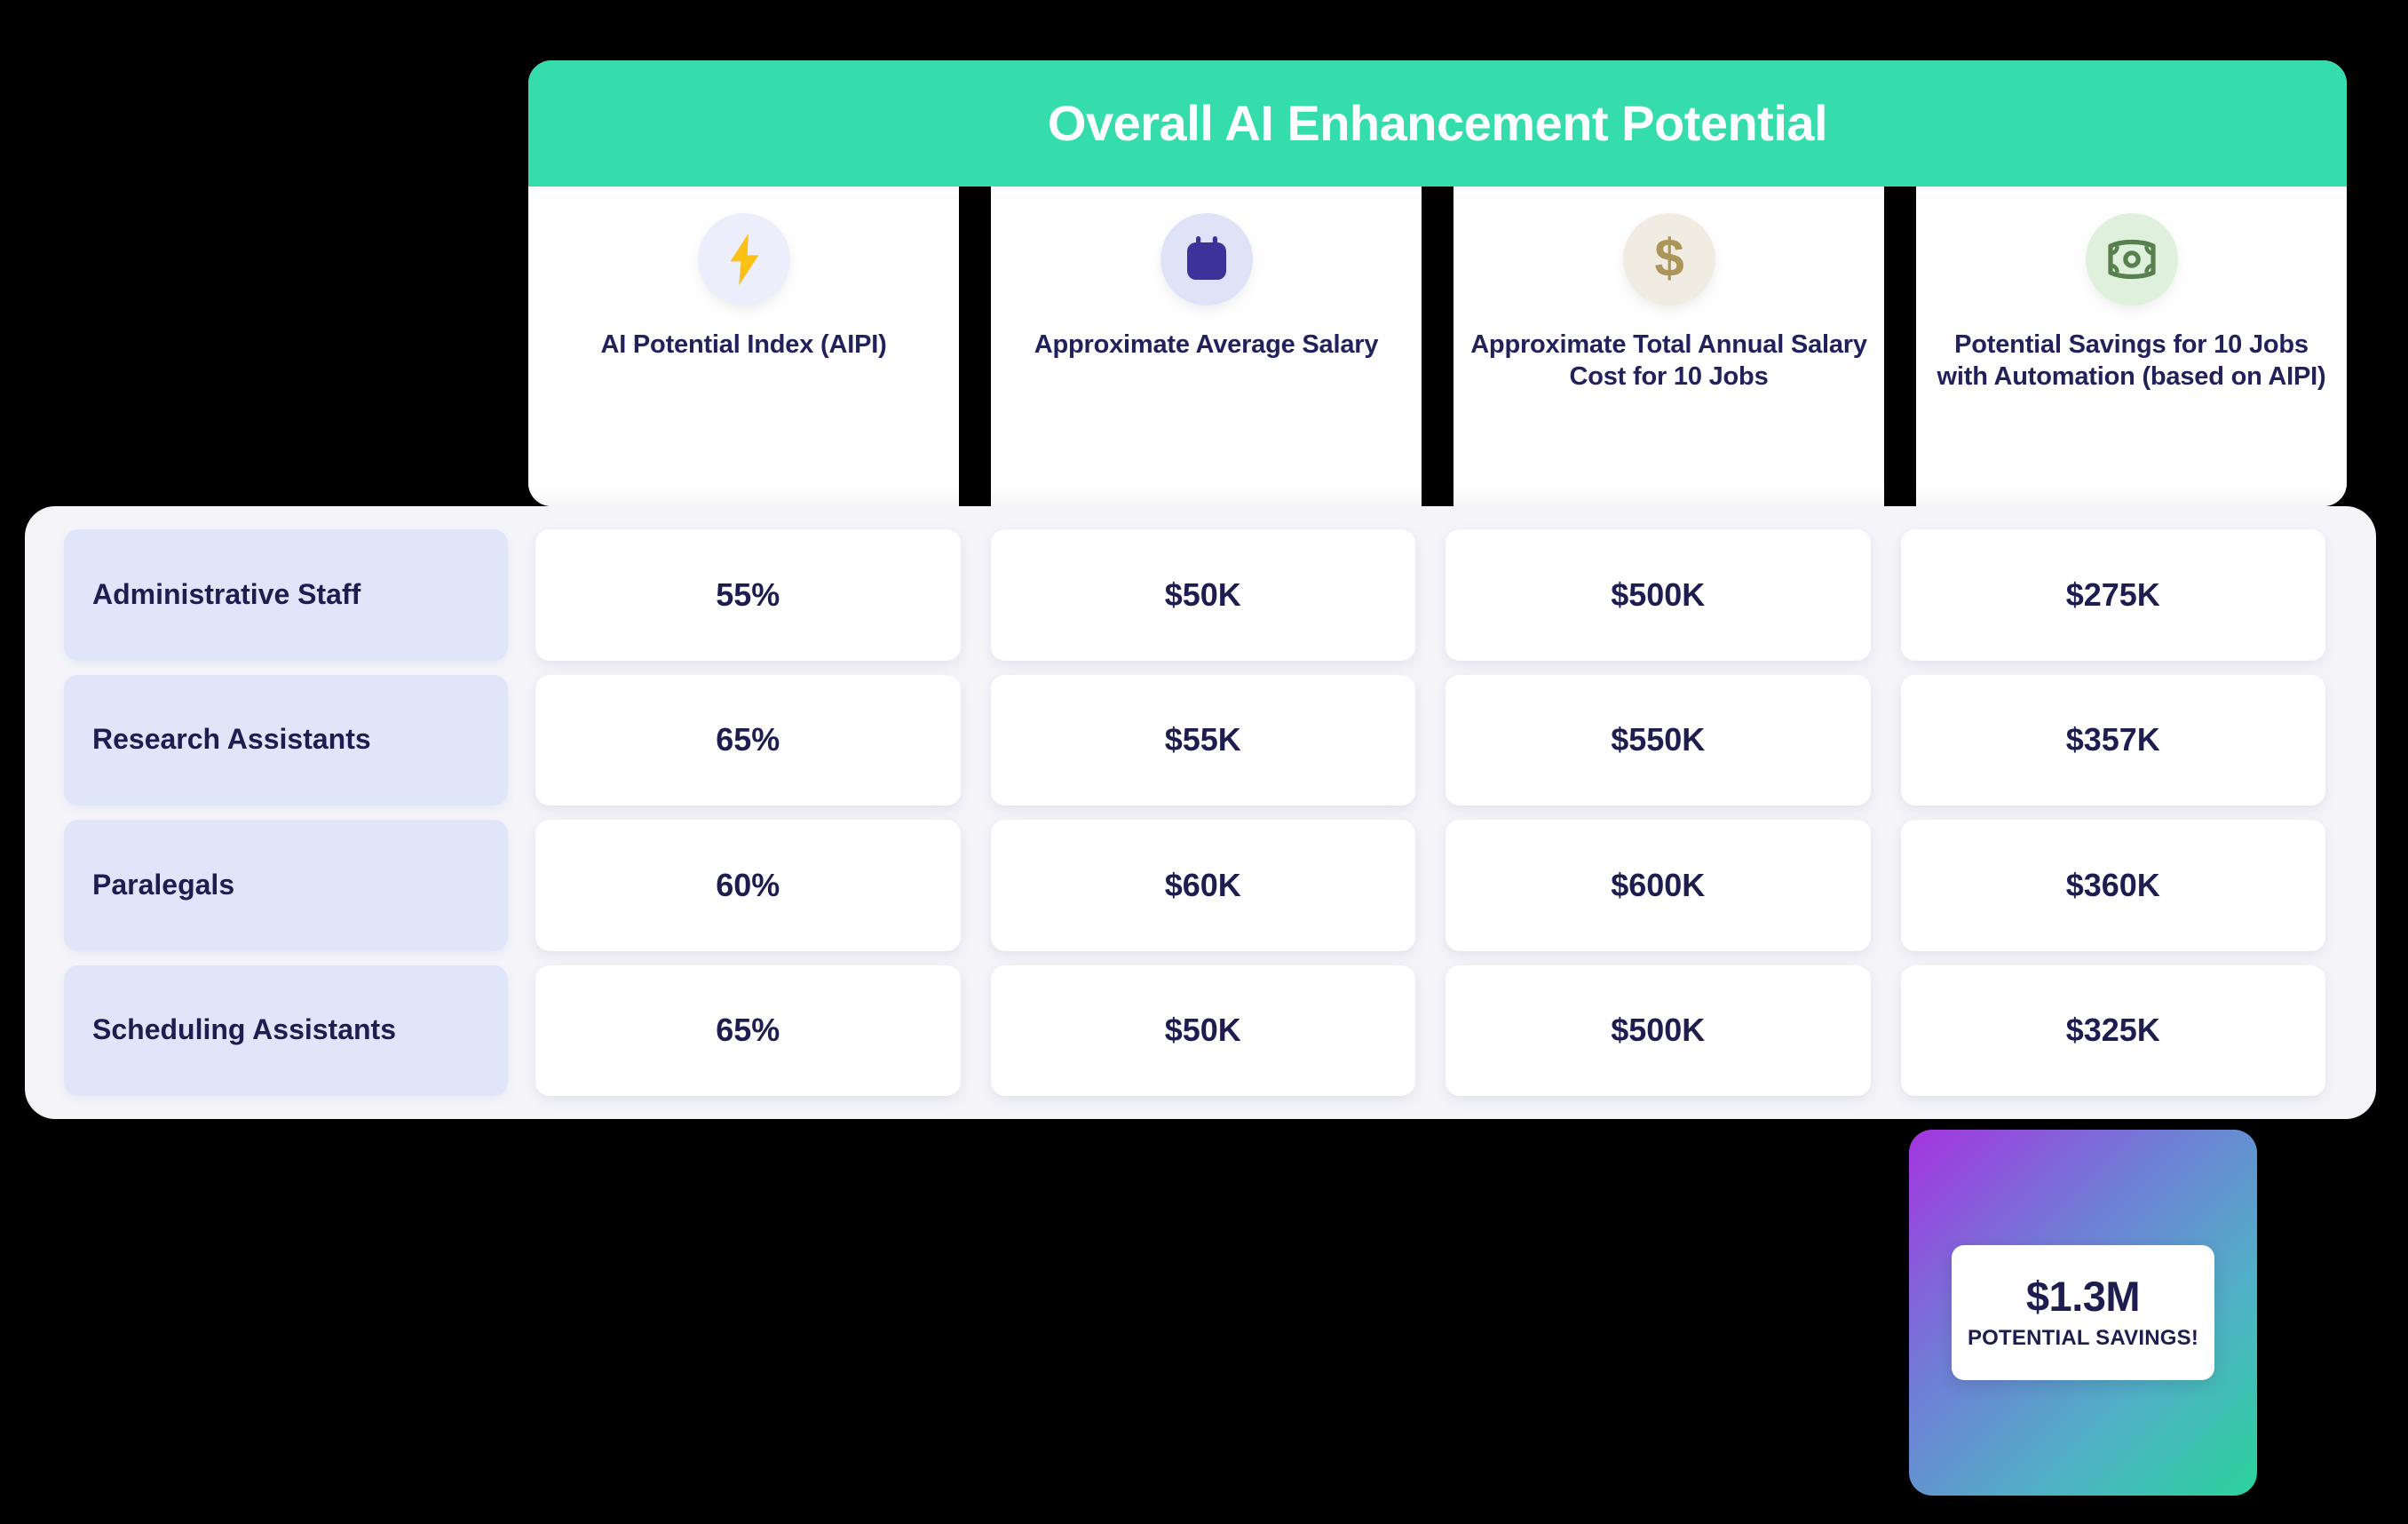  What do you see at coordinates (2083, 1297) in the screenshot?
I see `savings-amount: $1.3M` at bounding box center [2083, 1297].